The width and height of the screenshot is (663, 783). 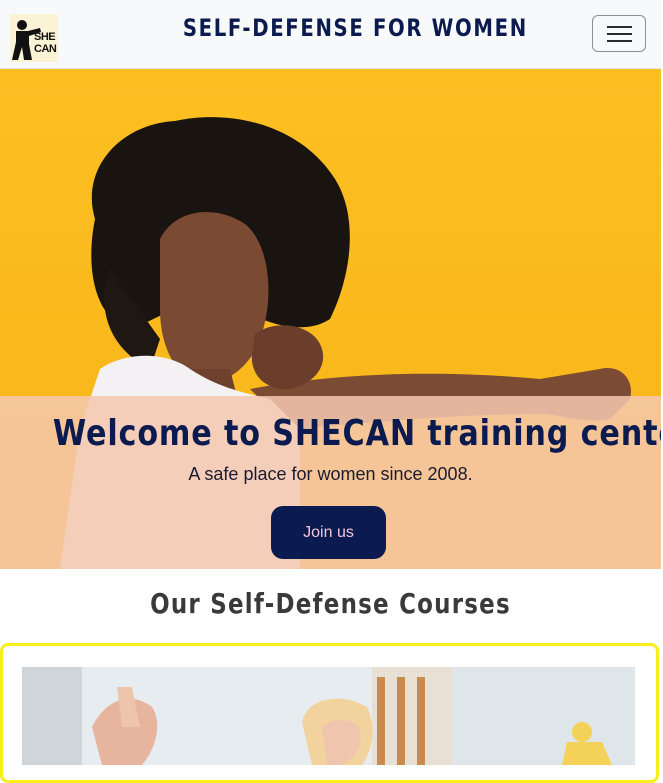 What do you see at coordinates (330, 603) in the screenshot?
I see `courses-section-title: Our Self-Defense Courses` at bounding box center [330, 603].